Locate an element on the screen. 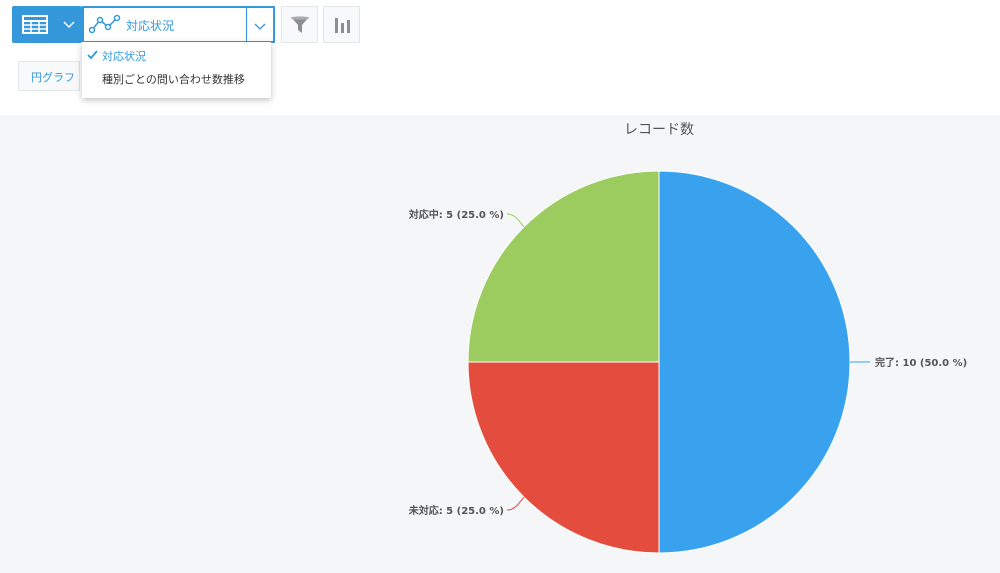  filter-button is located at coordinates (299, 24).